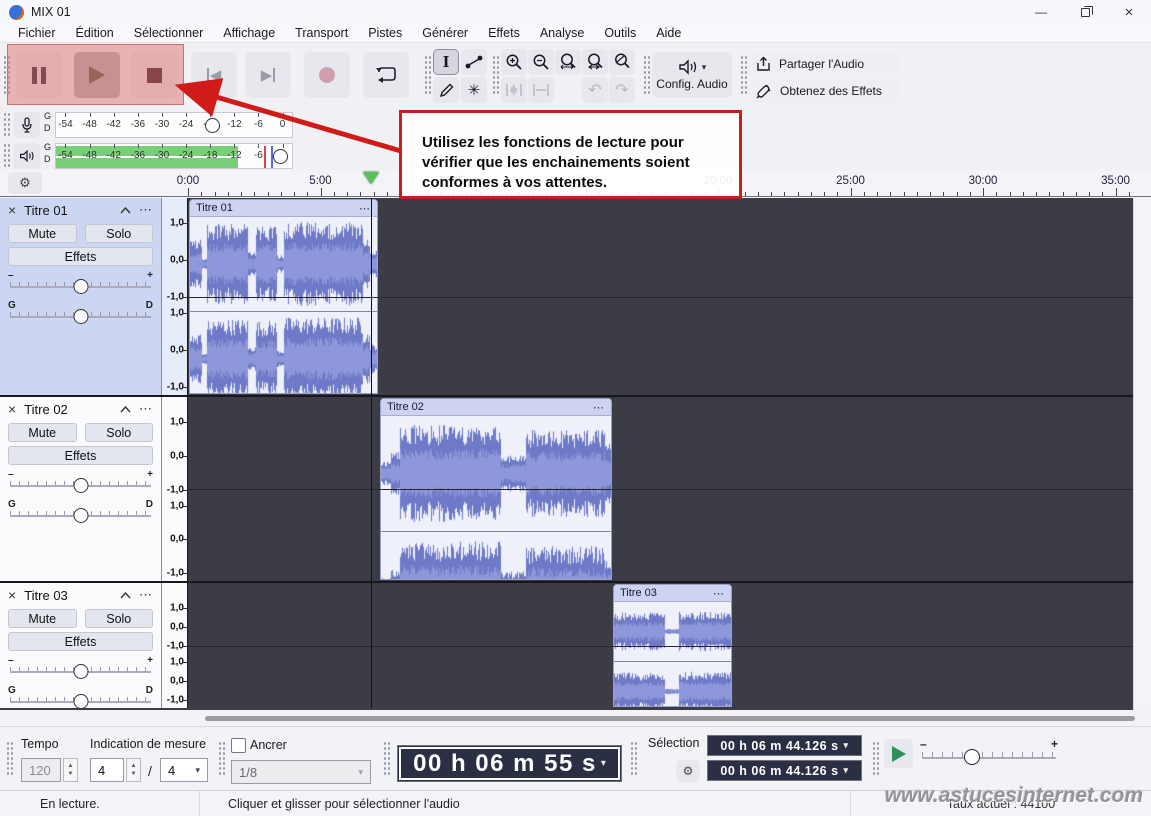  What do you see at coordinates (37, 33) in the screenshot?
I see `menu-fichier: Fichier` at bounding box center [37, 33].